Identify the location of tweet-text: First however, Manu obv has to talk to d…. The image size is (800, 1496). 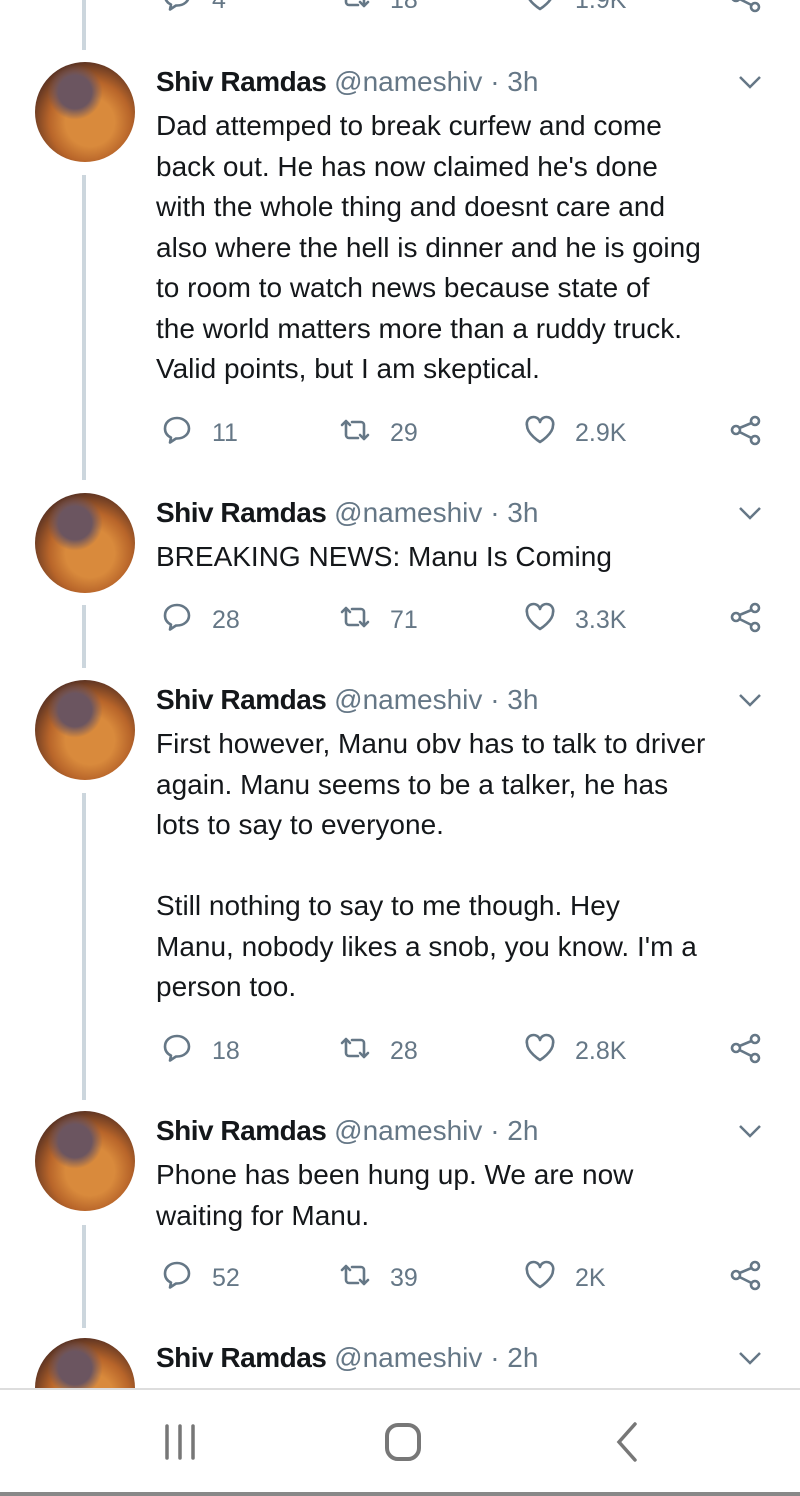
(431, 865).